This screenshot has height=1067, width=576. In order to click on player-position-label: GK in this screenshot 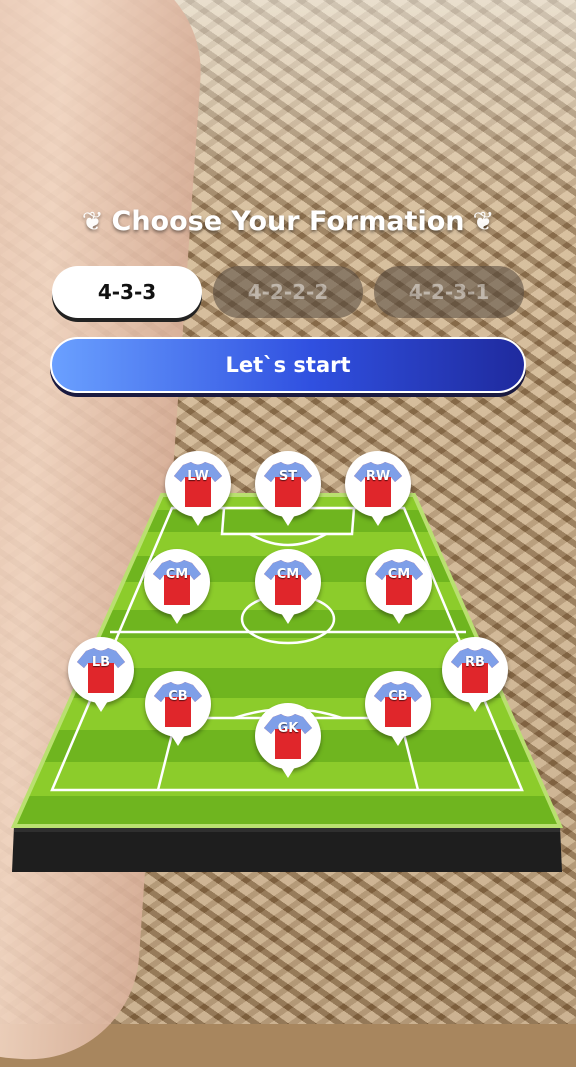, I will do `click(288, 728)`.